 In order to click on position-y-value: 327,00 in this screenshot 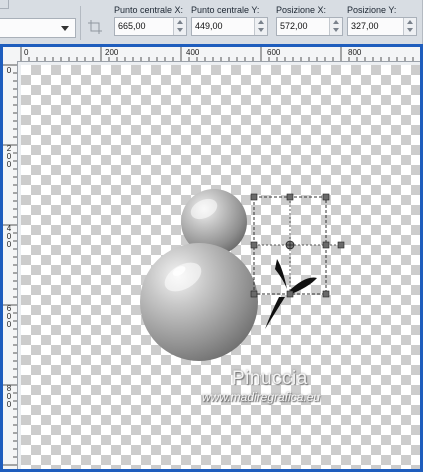, I will do `click(365, 26)`.